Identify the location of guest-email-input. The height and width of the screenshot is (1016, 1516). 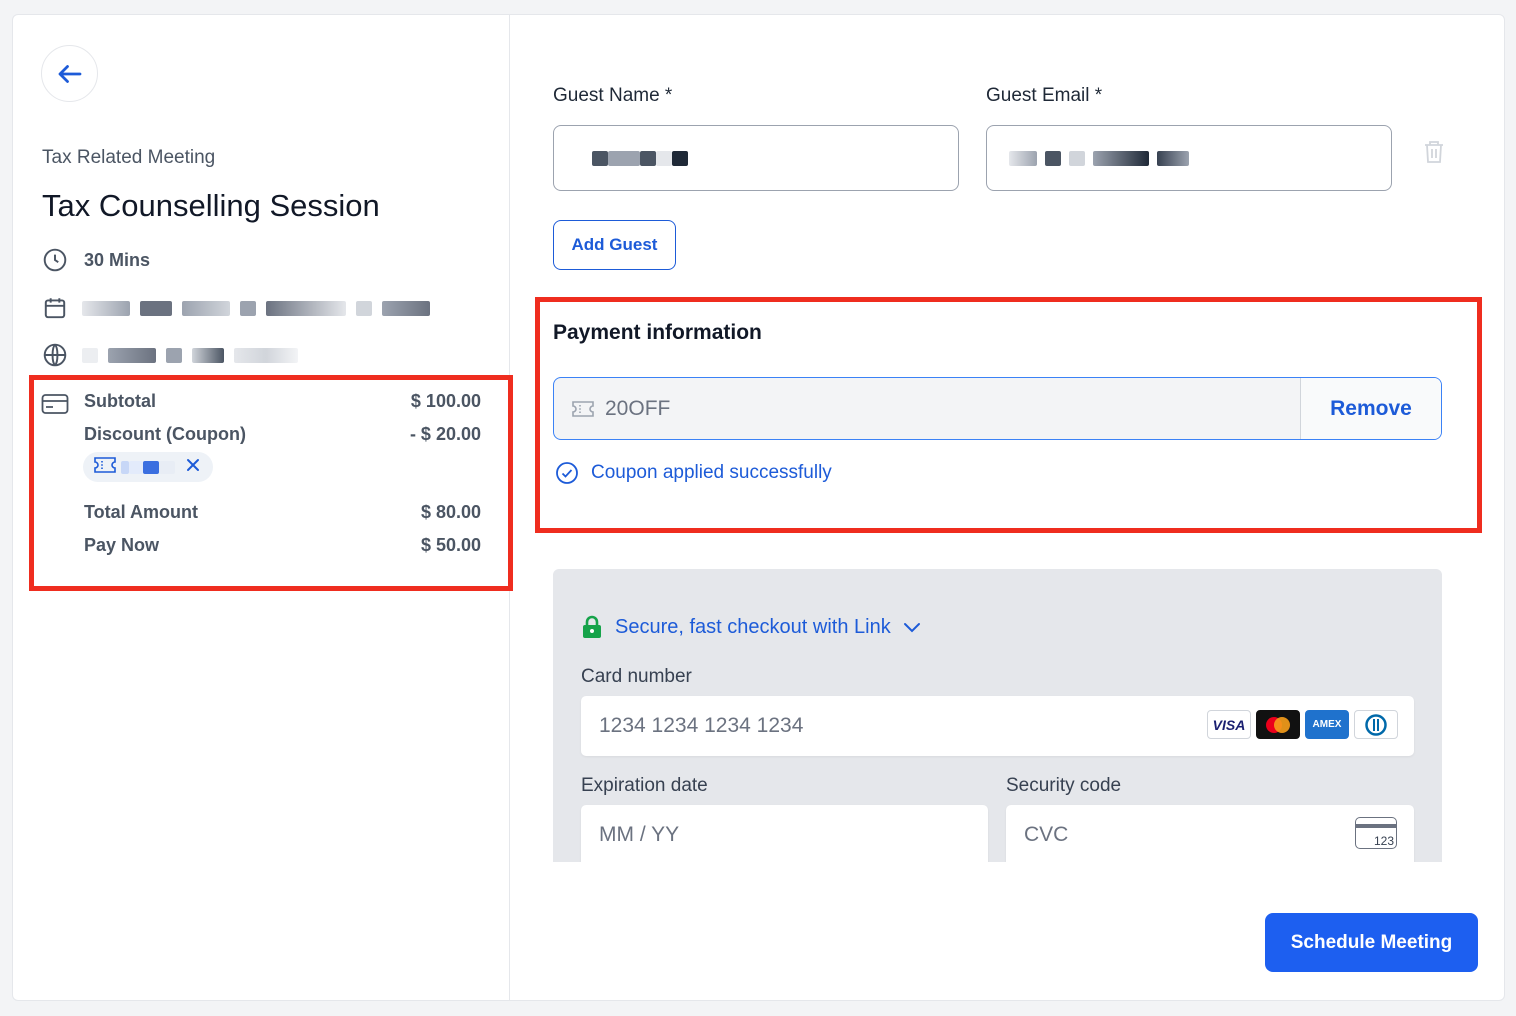
(1189, 158).